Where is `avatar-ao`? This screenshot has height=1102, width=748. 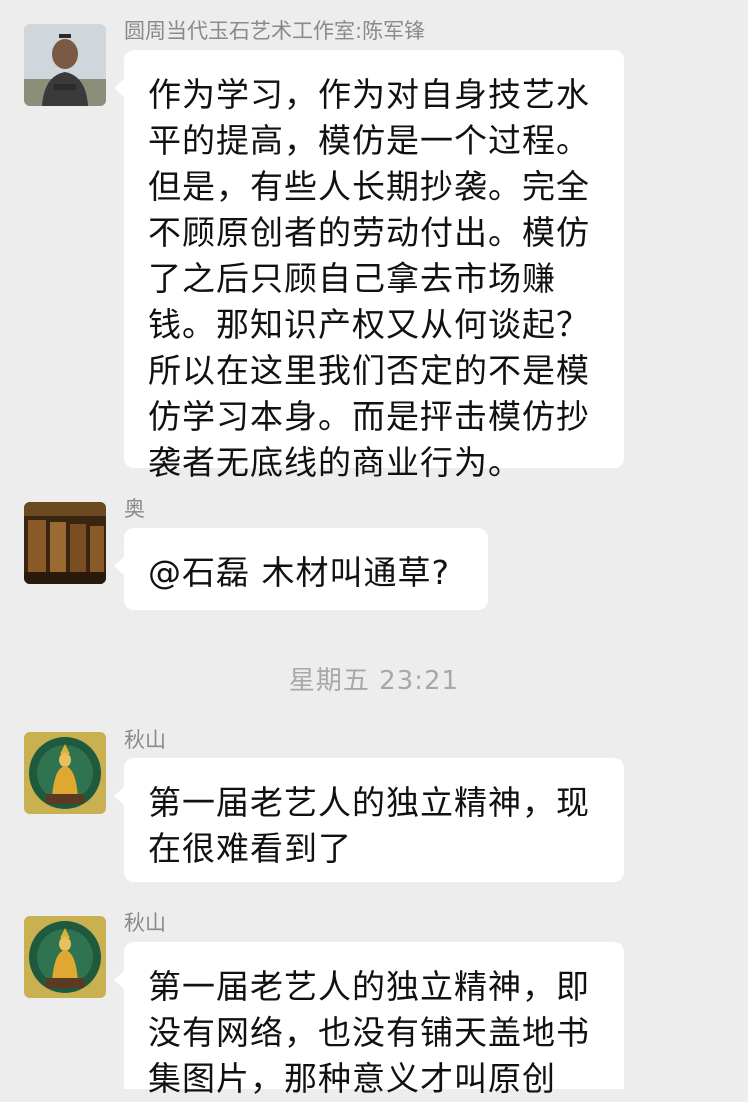 avatar-ao is located at coordinates (65, 543).